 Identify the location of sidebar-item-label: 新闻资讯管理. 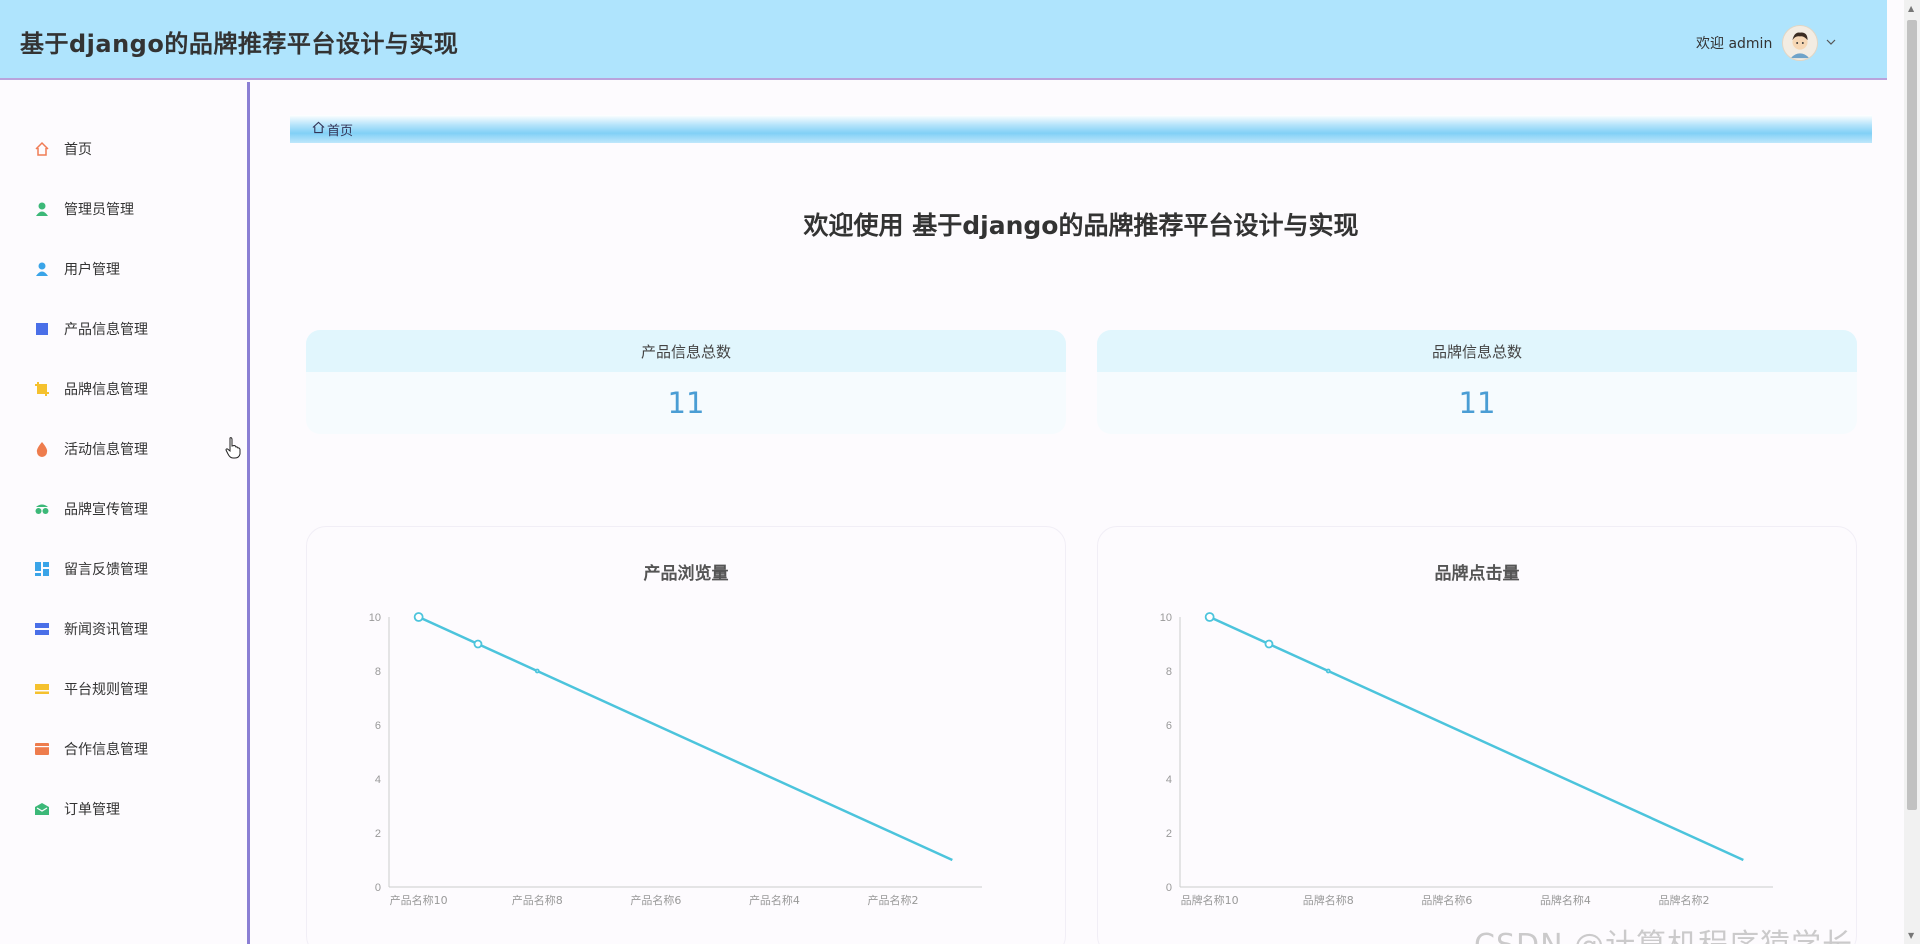
(106, 630).